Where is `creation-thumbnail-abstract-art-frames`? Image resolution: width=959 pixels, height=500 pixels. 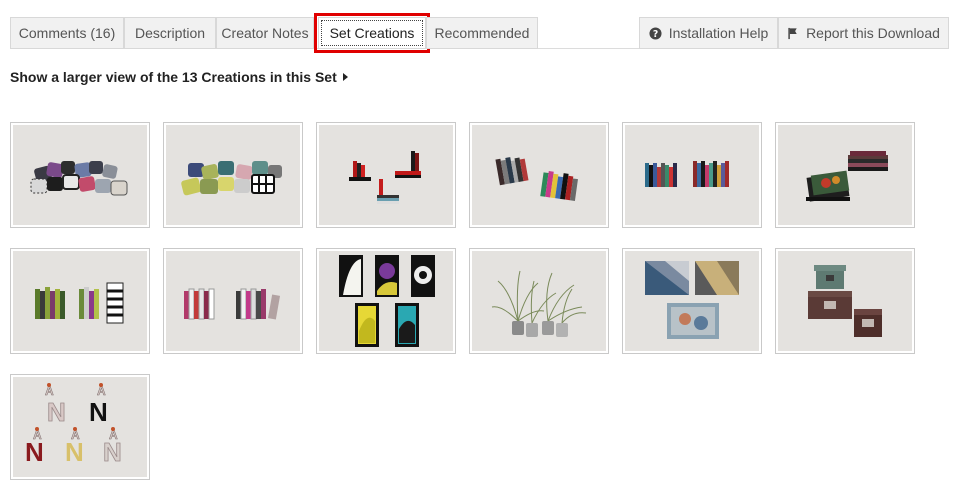 creation-thumbnail-abstract-art-frames is located at coordinates (386, 301).